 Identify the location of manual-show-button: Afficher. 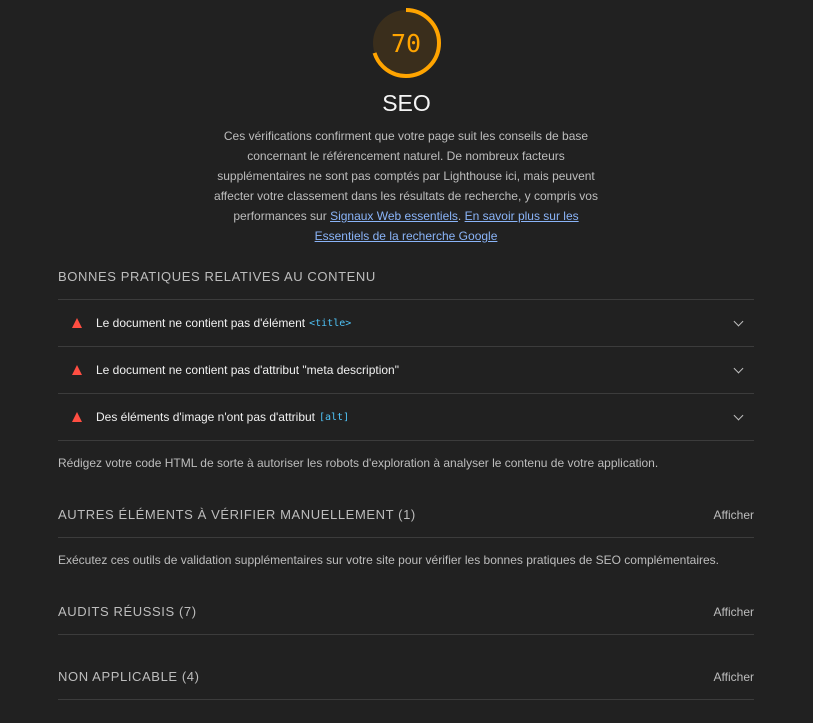
(734, 515).